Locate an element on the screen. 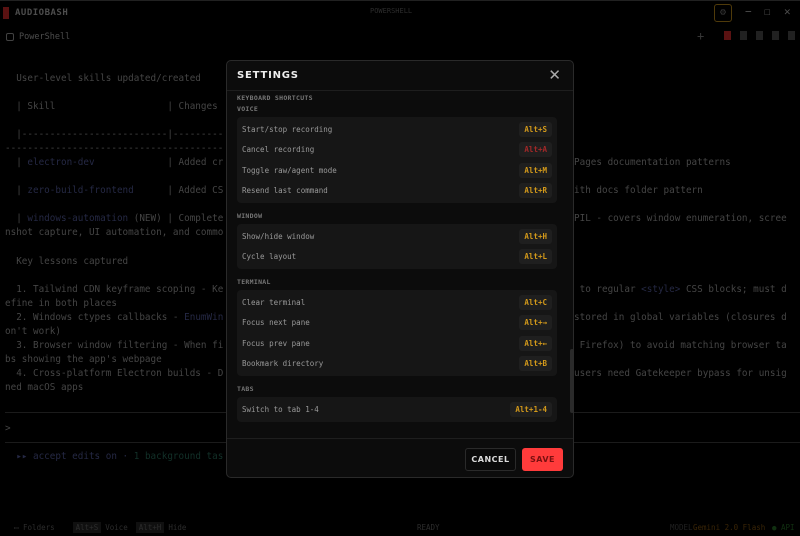 Image resolution: width=800 pixels, height=536 pixels. shortcut-label: Cycle layout is located at coordinates (269, 257).